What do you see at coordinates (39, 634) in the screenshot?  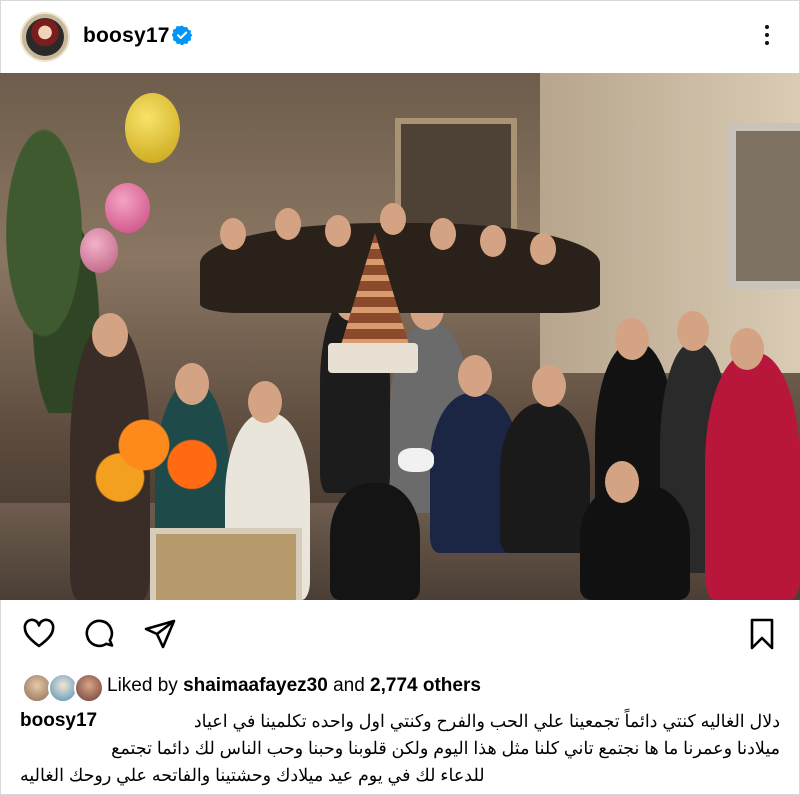 I see `heart-icon` at bounding box center [39, 634].